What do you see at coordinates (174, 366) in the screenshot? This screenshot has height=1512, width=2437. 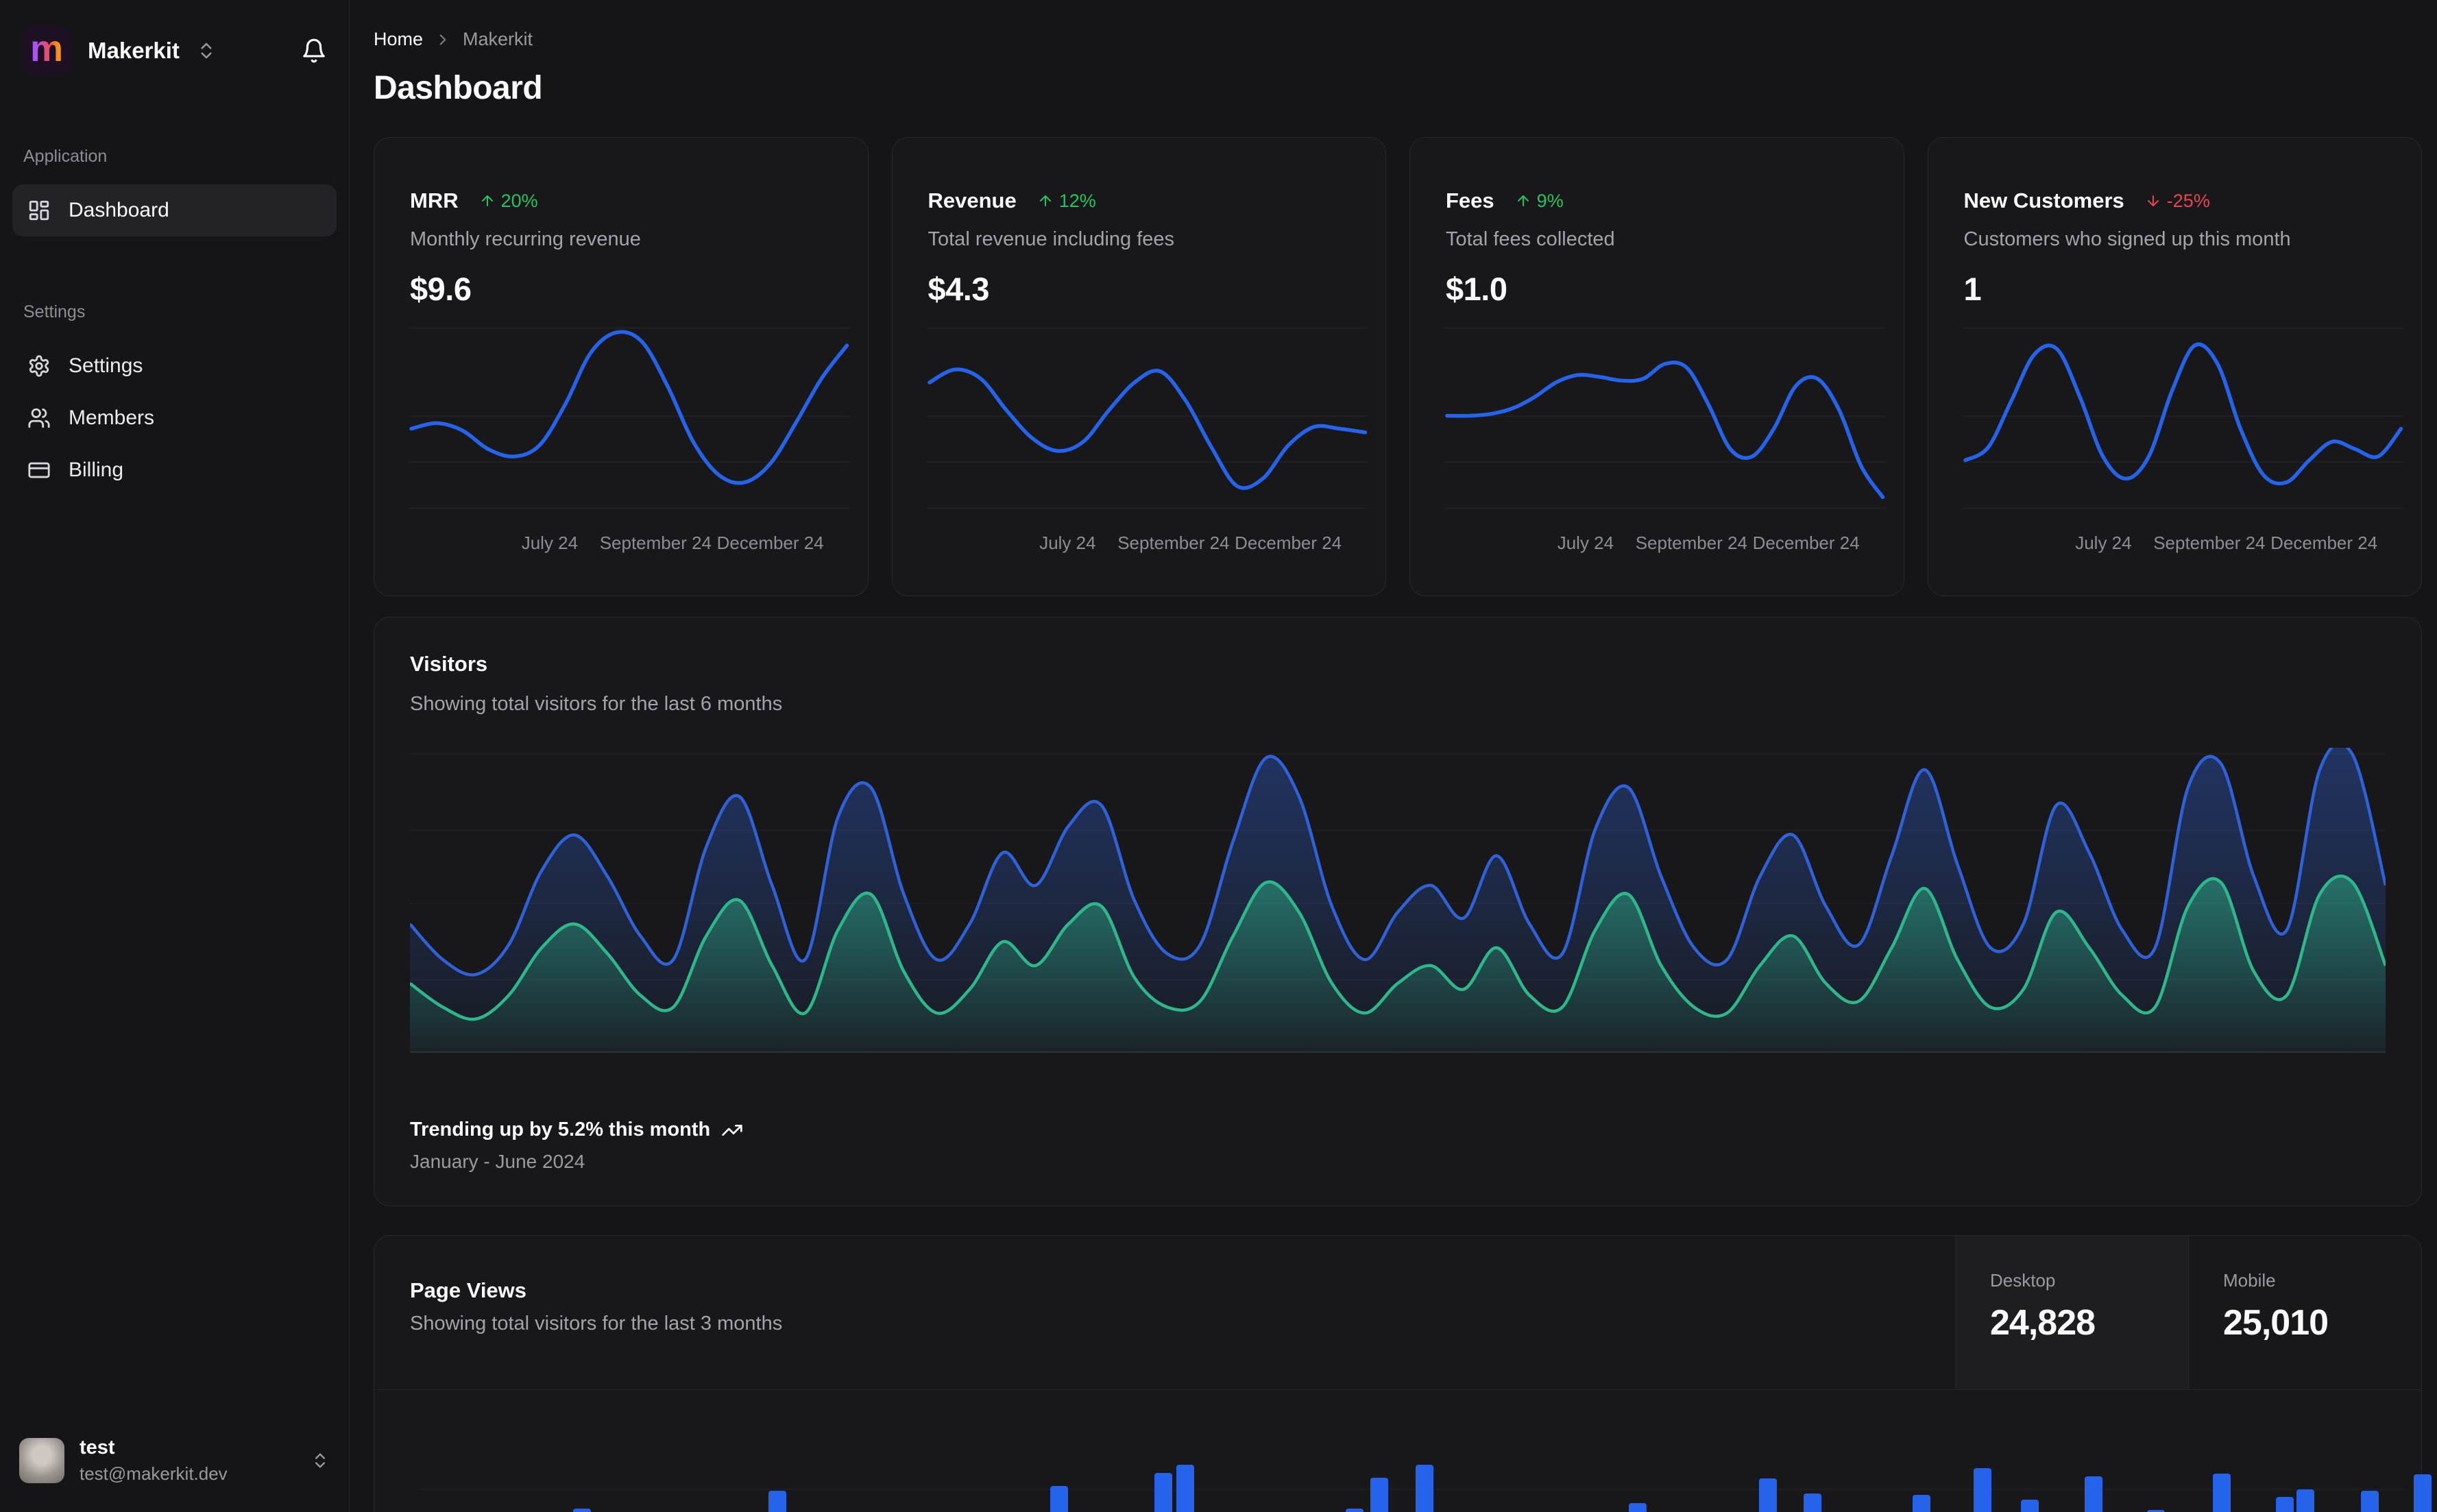 I see `sidebar-item-settings: Settings` at bounding box center [174, 366].